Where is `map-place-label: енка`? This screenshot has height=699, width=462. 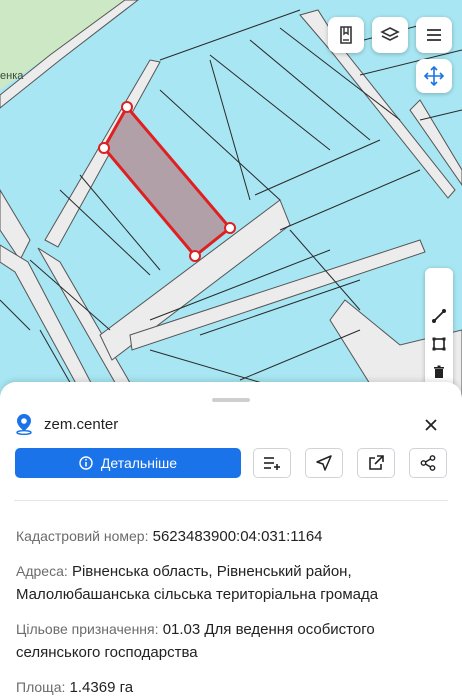
map-place-label: енка is located at coordinates (12, 76).